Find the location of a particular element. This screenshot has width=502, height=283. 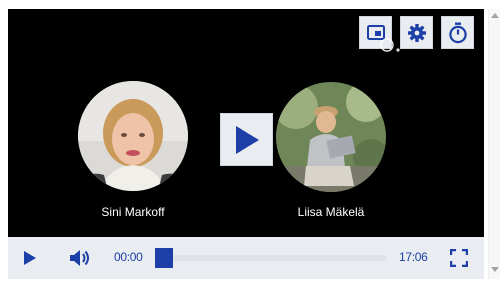

fullscreen-button is located at coordinates (459, 258).